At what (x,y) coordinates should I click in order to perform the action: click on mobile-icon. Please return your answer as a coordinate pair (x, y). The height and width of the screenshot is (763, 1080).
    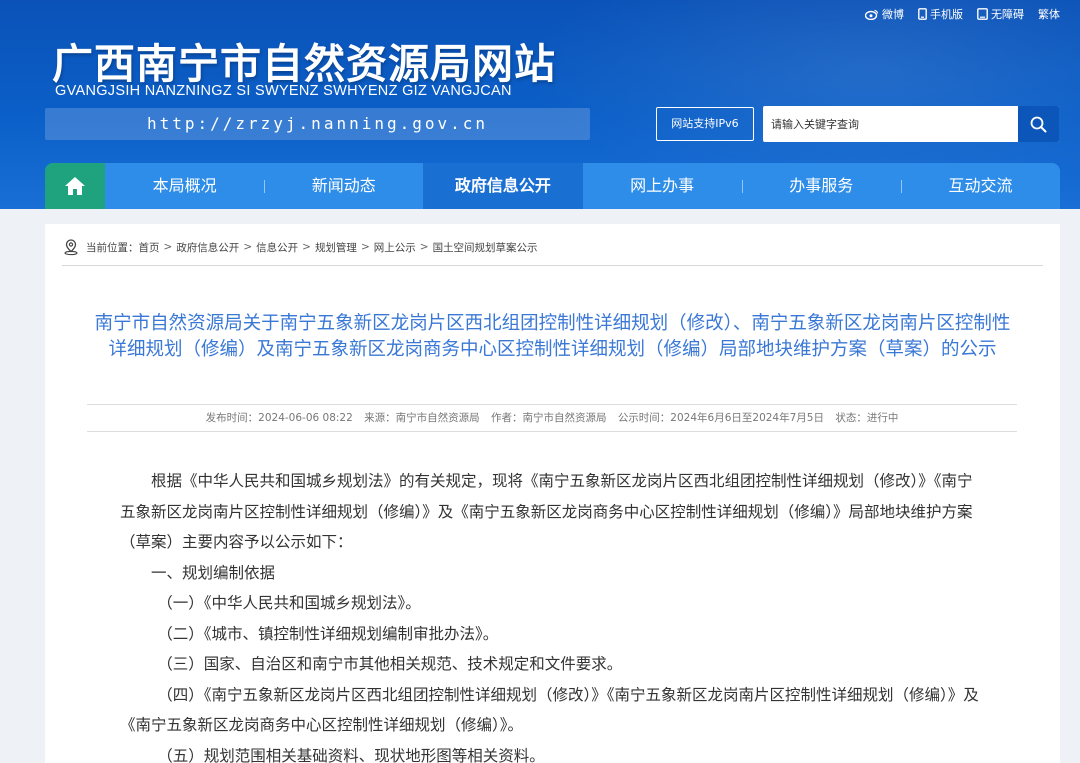
    Looking at the image, I should click on (922, 14).